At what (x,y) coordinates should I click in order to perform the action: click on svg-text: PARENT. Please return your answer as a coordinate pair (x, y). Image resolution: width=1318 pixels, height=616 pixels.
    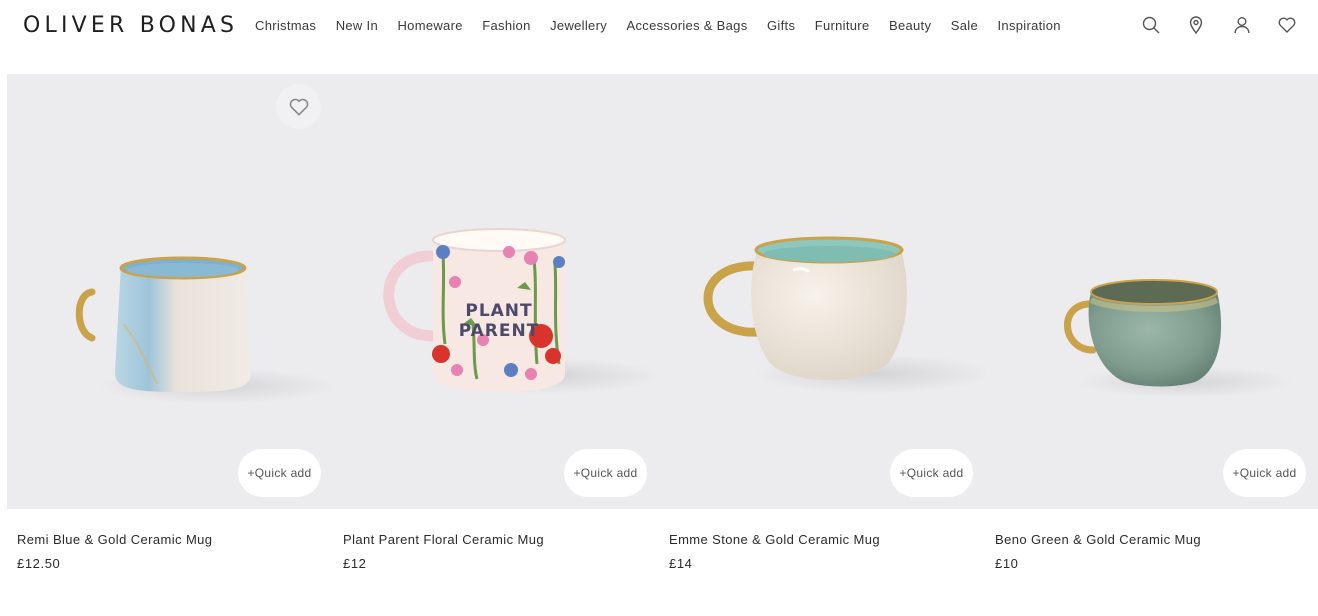
    Looking at the image, I should click on (499, 331).